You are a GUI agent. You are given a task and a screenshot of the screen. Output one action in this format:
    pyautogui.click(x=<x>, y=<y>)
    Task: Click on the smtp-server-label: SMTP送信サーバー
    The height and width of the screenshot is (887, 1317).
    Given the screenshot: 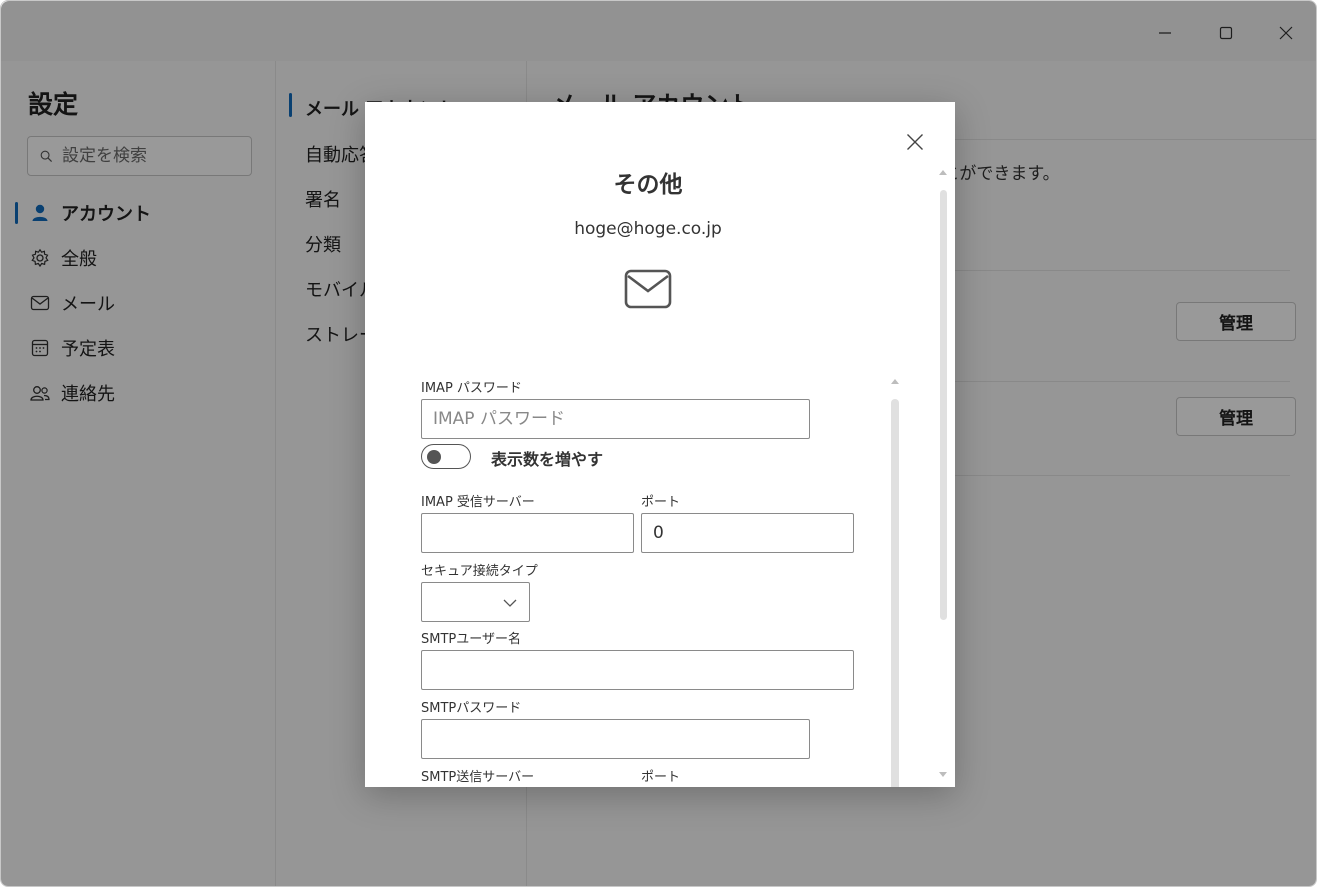 What is the action you would take?
    pyautogui.click(x=478, y=777)
    